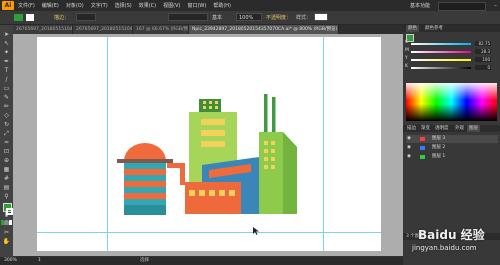 The image size is (500, 265). What do you see at coordinates (438, 148) in the screenshot?
I see `layer-name: 图层 2` at bounding box center [438, 148].